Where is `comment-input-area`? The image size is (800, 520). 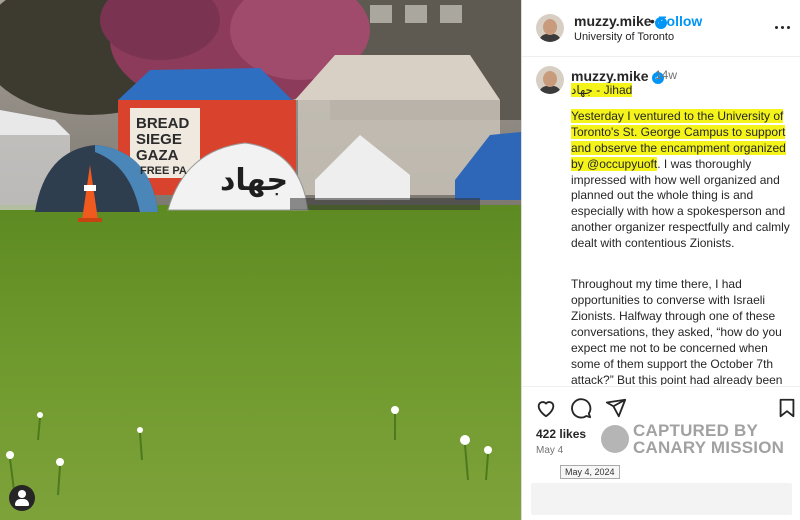
comment-input-area is located at coordinates (661, 499).